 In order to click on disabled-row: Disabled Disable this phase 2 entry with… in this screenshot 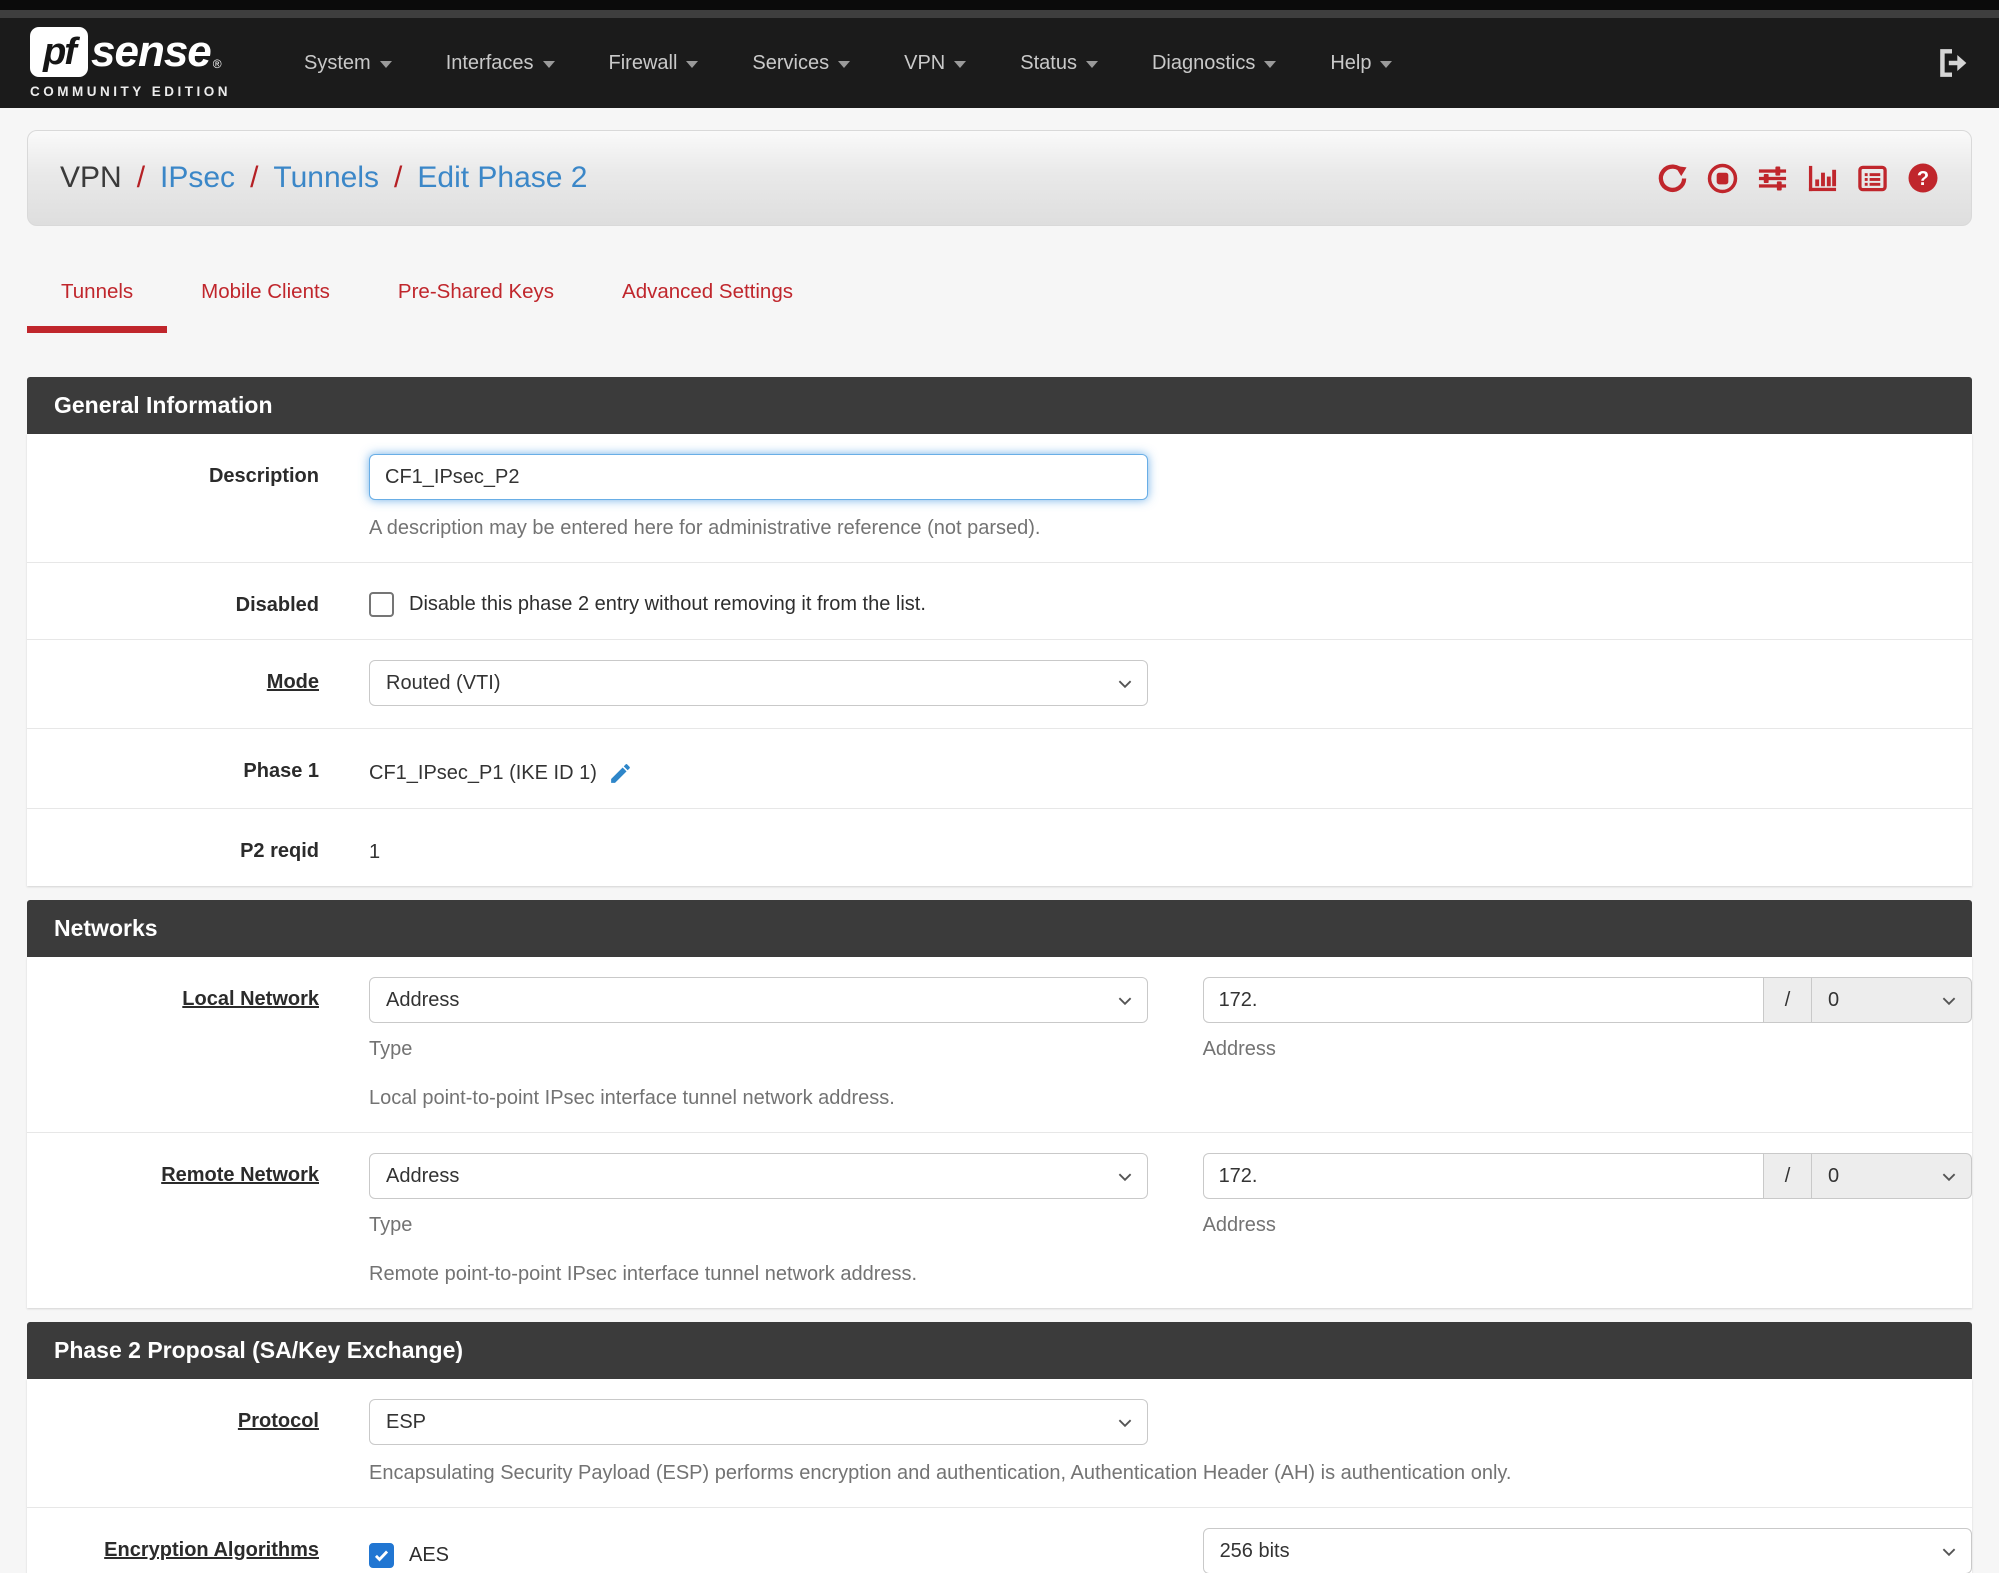, I will do `click(999, 600)`.